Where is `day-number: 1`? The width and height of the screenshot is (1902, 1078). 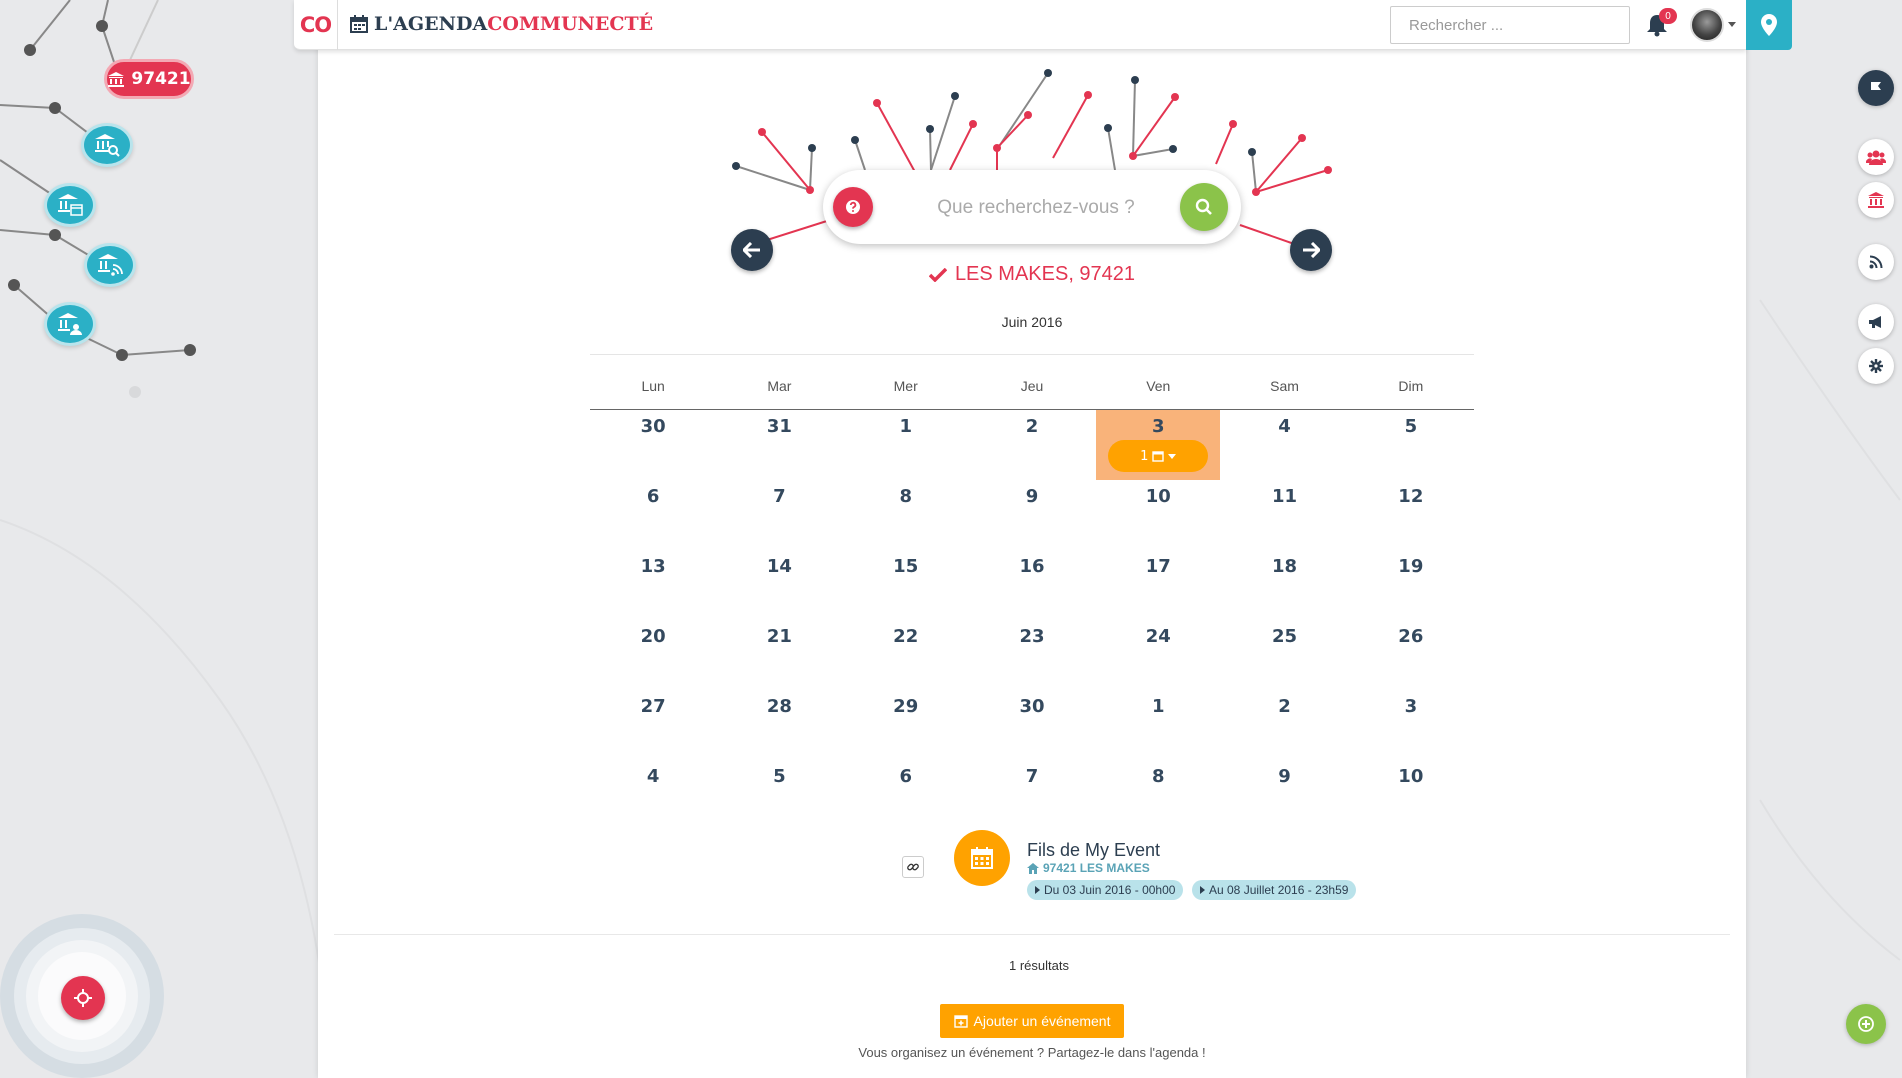
day-number: 1 is located at coordinates (1158, 706).